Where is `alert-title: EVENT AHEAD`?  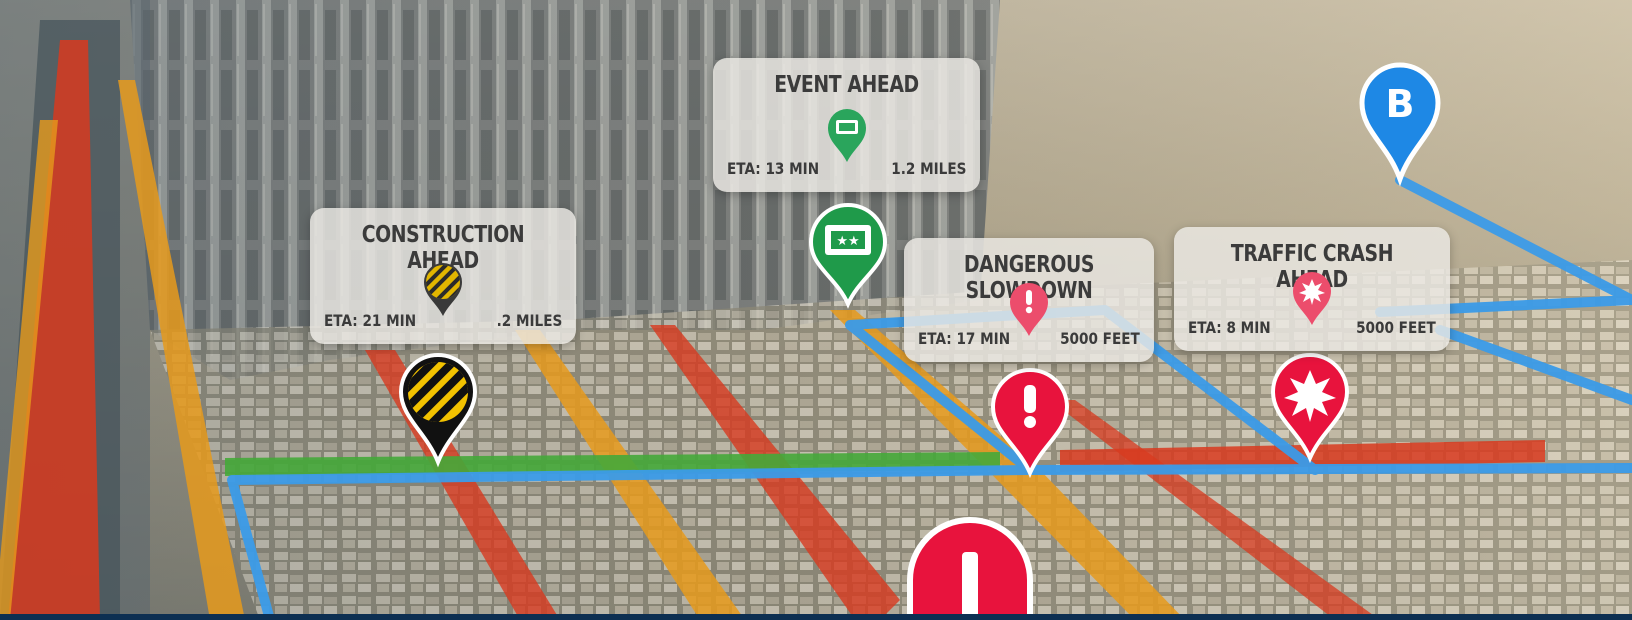
alert-title: EVENT AHEAD is located at coordinates (846, 85).